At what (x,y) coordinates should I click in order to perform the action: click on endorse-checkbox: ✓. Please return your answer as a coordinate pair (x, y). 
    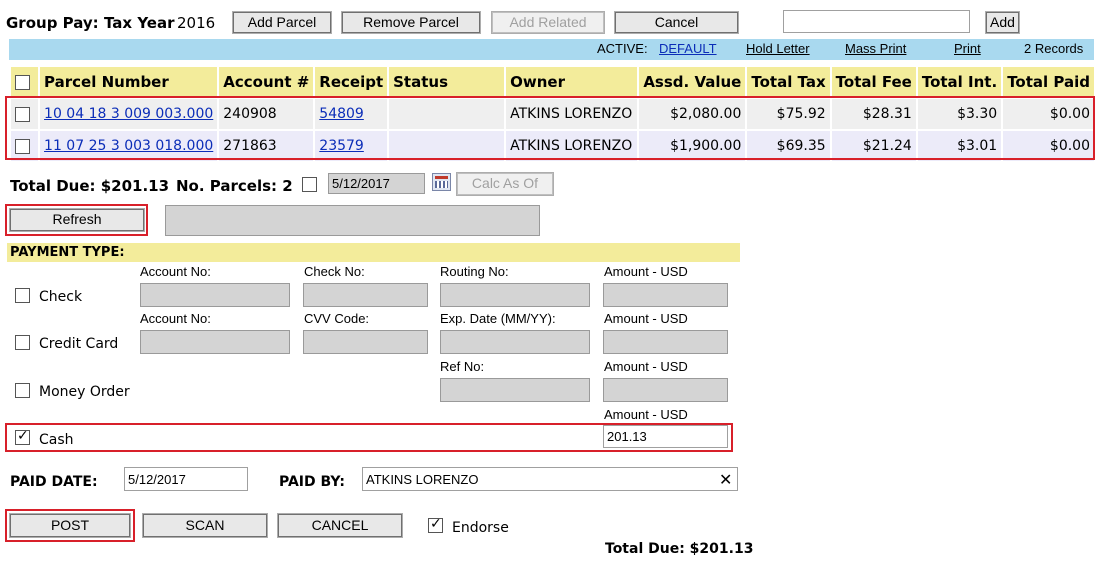
    Looking at the image, I should click on (435, 524).